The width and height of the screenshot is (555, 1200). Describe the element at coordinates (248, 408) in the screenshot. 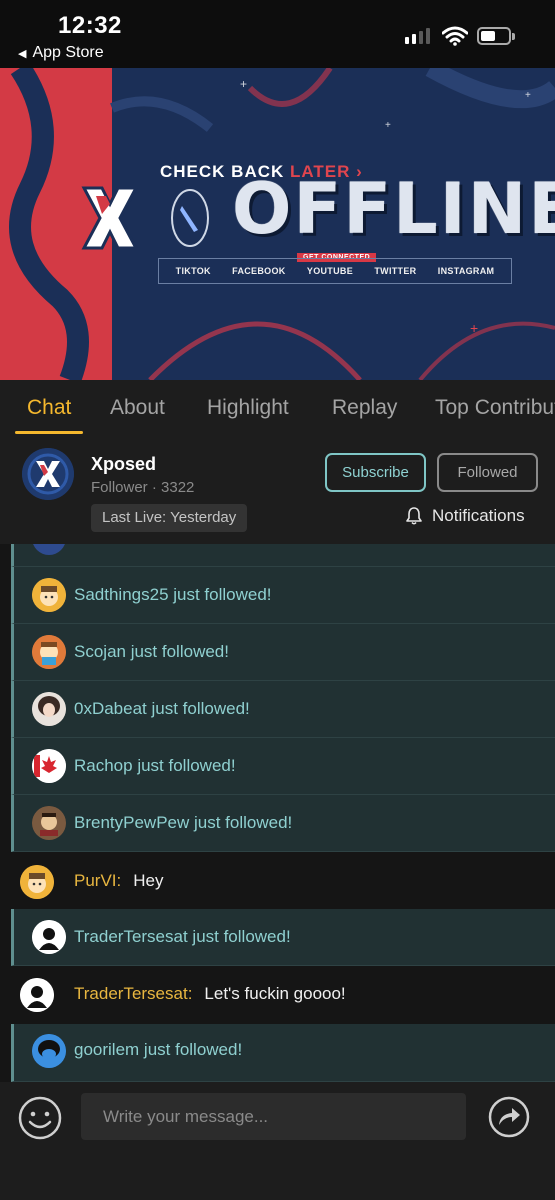

I see `tab-highlight: Highlight` at that location.